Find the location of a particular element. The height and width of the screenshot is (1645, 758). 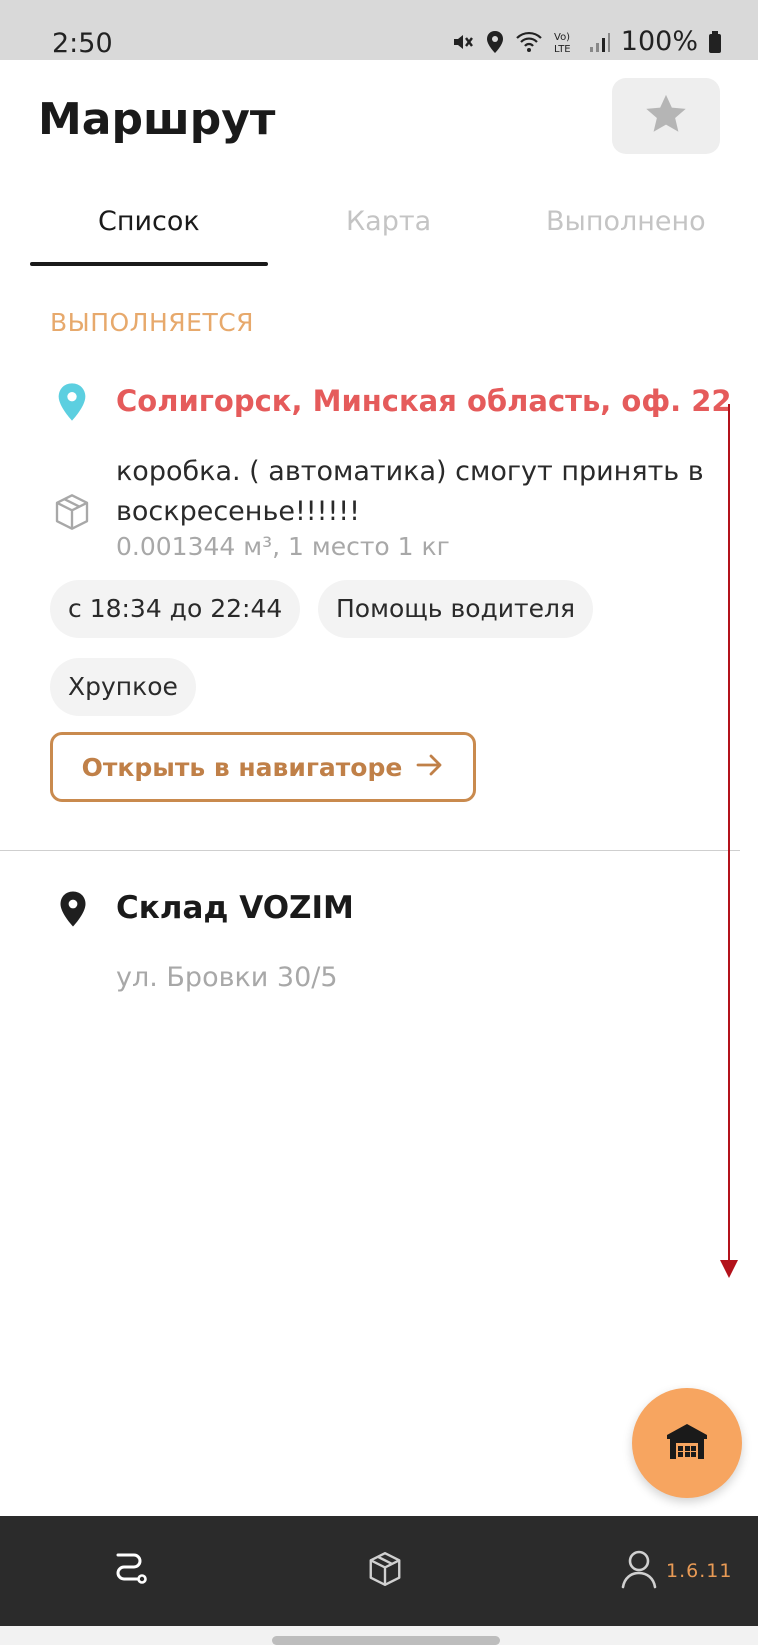

driver-help-chip: Помощь водителя is located at coordinates (456, 609).